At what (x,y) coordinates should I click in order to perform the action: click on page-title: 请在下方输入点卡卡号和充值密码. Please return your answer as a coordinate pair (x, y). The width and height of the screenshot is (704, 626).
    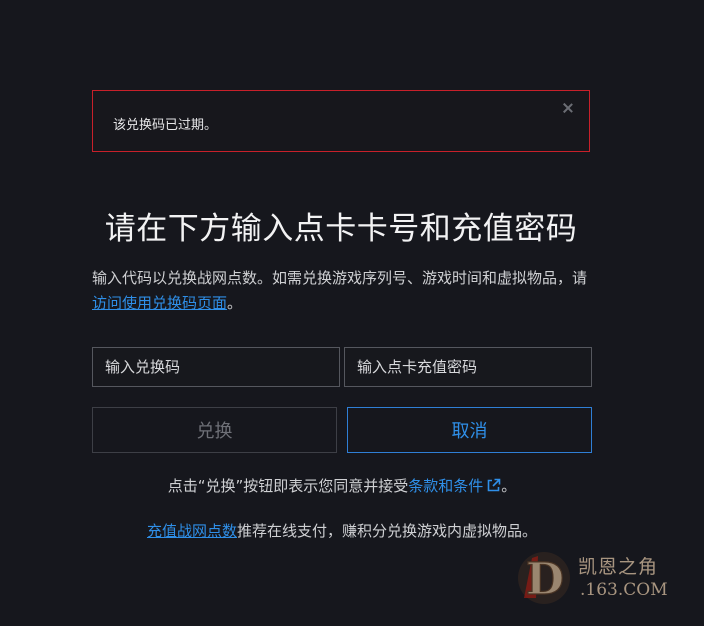
    Looking at the image, I should click on (341, 229).